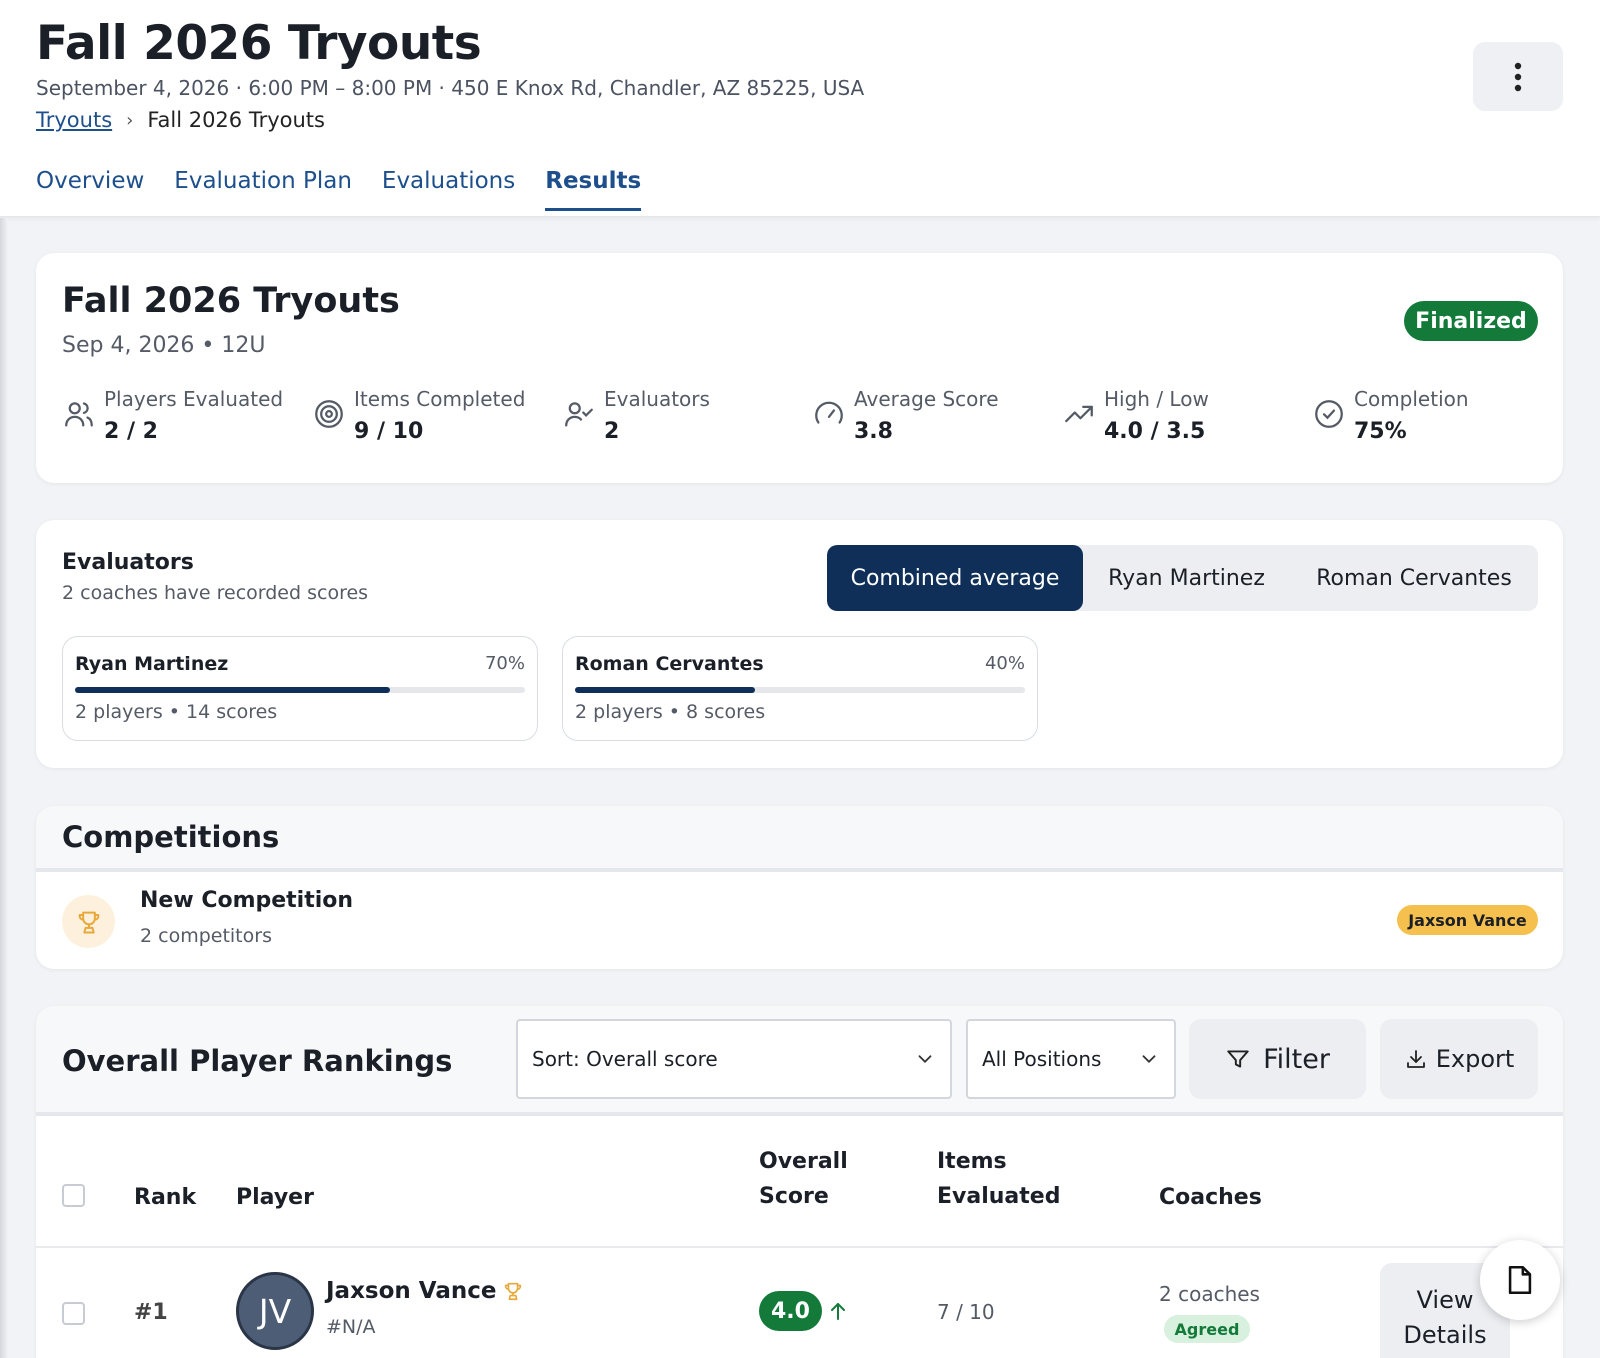 The image size is (1600, 1358). What do you see at coordinates (152, 664) in the screenshot?
I see `evaluator-name: Ryan Martinez` at bounding box center [152, 664].